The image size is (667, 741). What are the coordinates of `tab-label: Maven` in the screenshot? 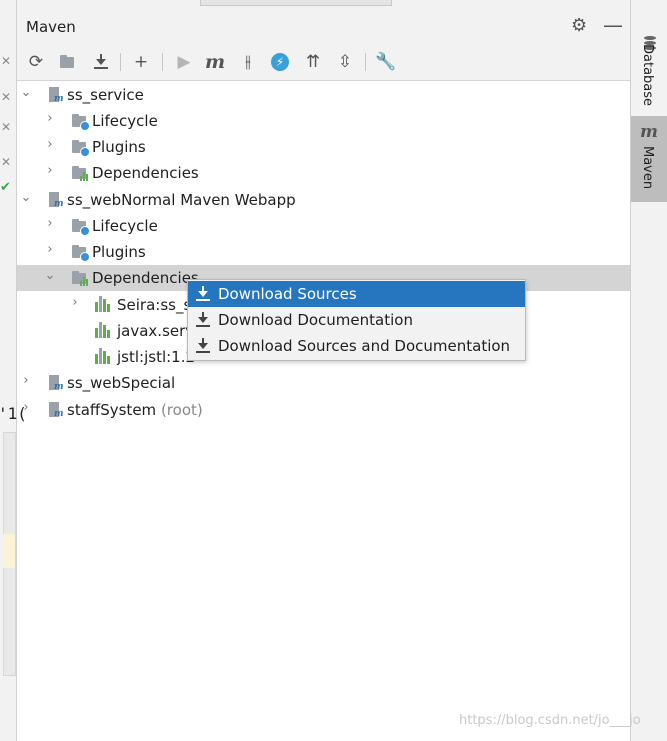 It's located at (647, 168).